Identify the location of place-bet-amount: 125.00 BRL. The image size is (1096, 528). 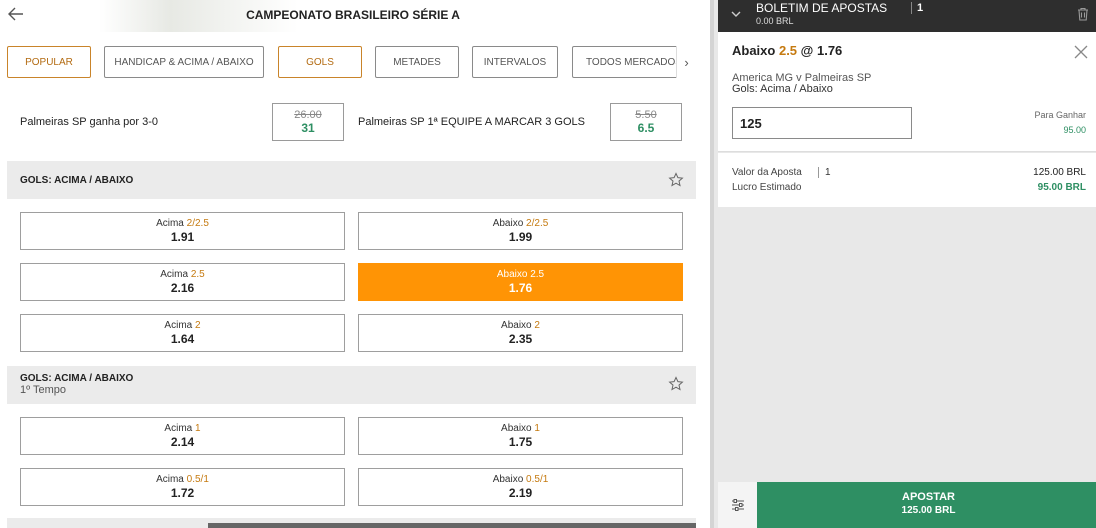
(928, 510).